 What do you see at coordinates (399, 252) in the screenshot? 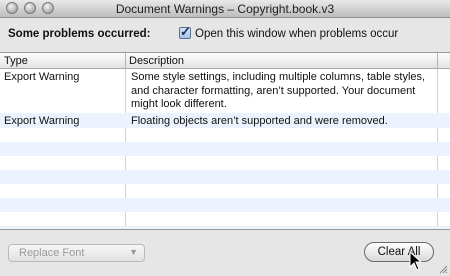
I see `clear-all-button: Clear All` at bounding box center [399, 252].